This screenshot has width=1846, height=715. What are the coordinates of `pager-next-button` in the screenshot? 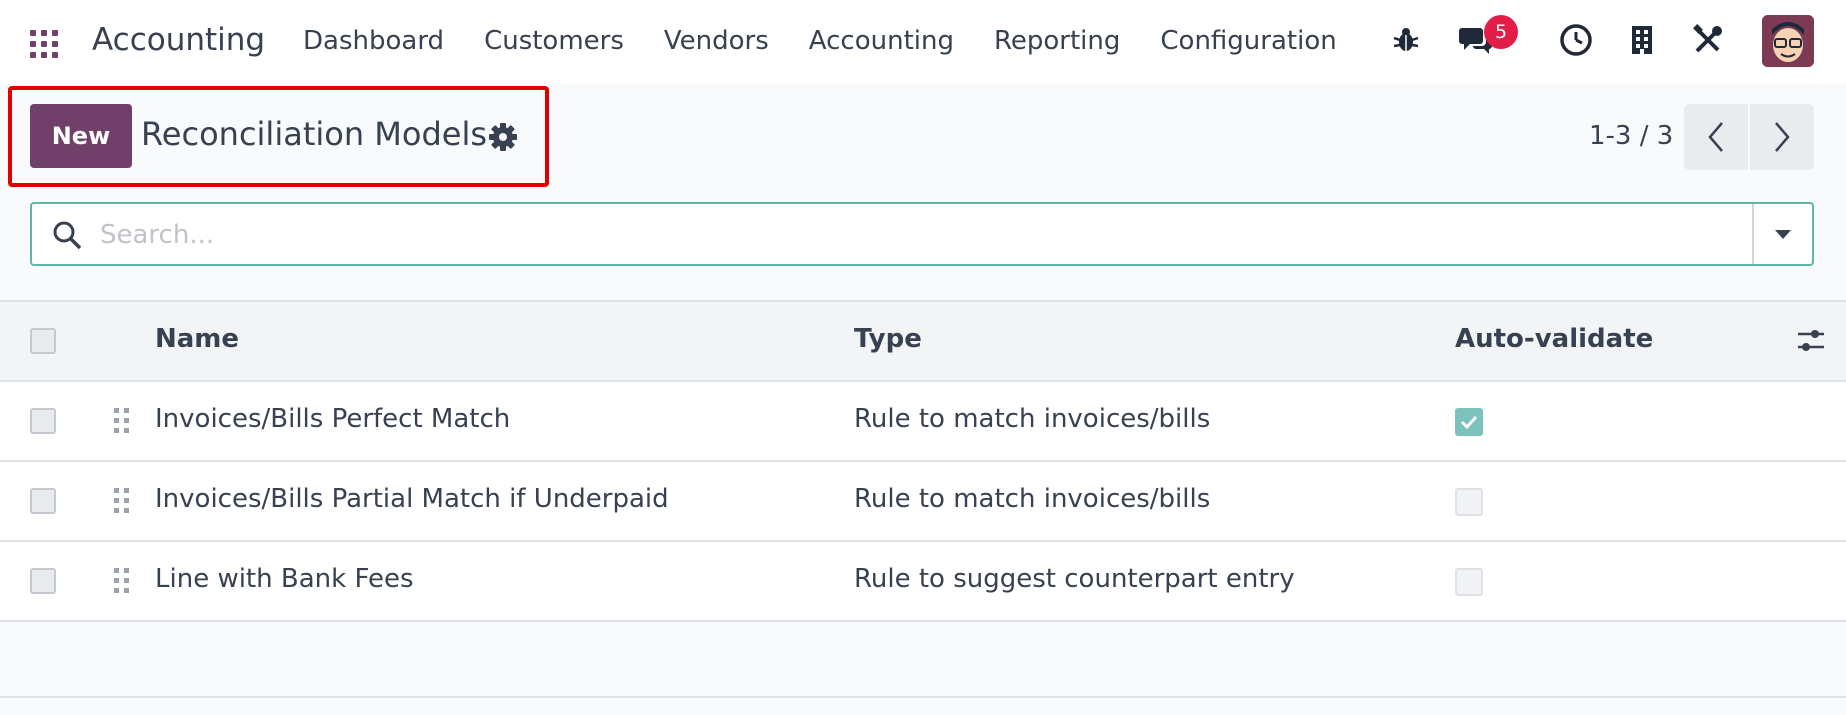 It's located at (1782, 137).